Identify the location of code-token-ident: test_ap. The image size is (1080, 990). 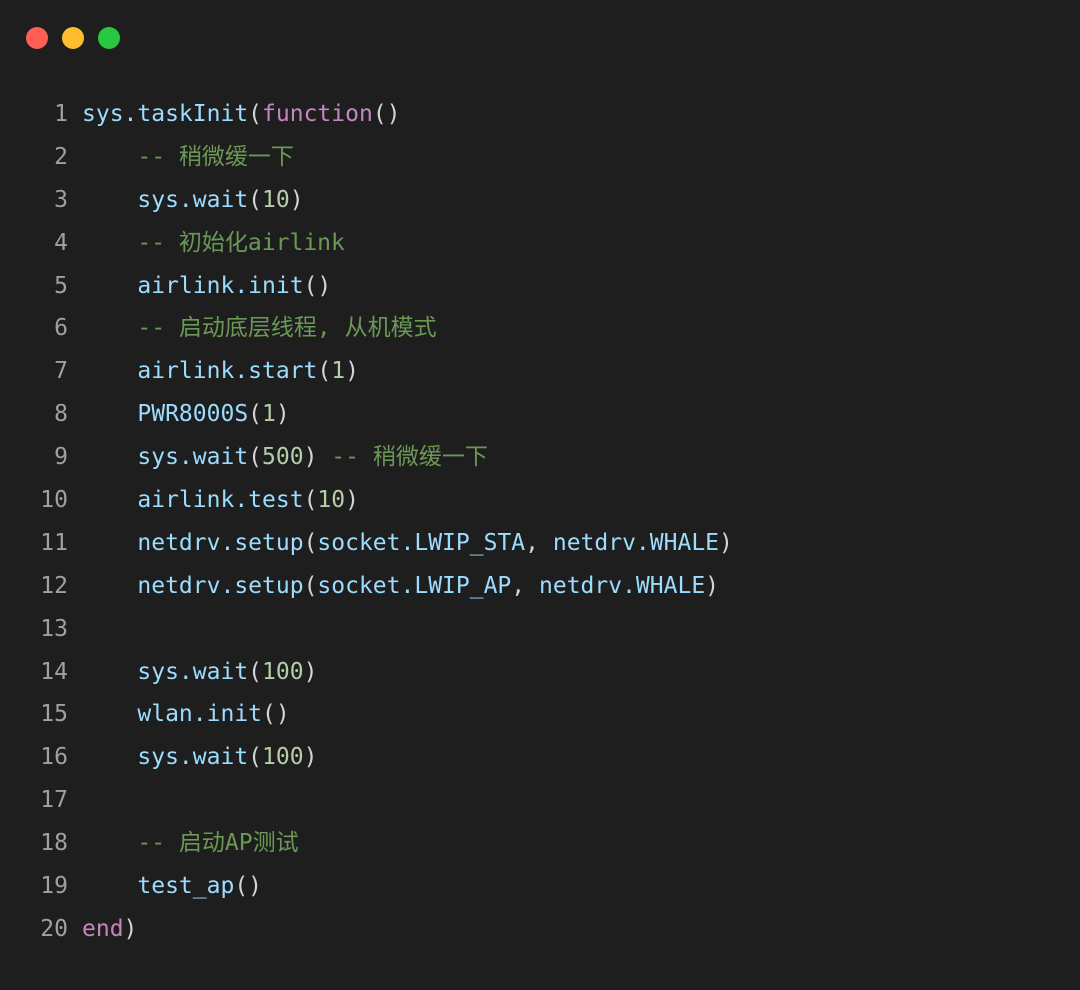
(158, 886).